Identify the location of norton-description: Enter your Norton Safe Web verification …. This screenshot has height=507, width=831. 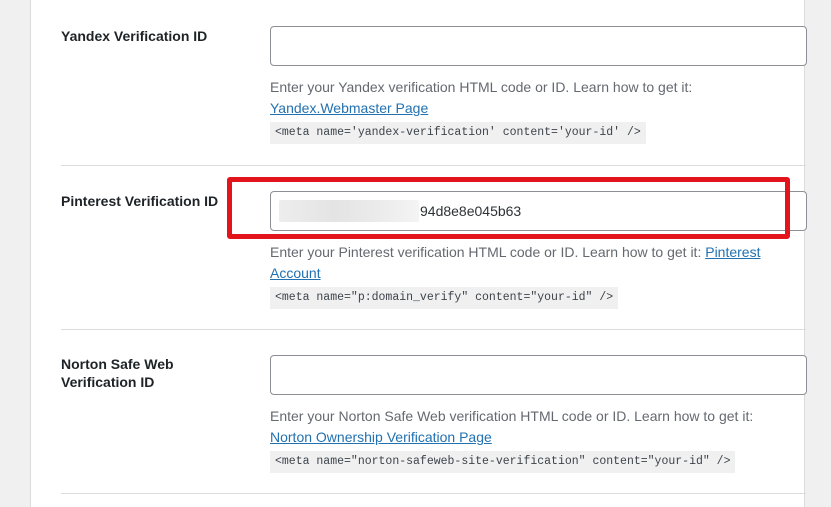
(535, 439).